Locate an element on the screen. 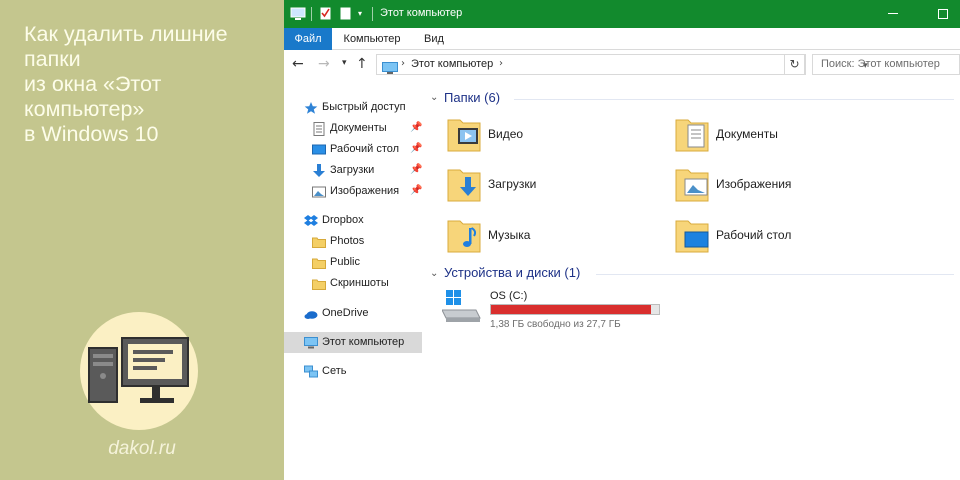 The width and height of the screenshot is (960, 480). folder-pictures: Изображения is located at coordinates (784, 186).